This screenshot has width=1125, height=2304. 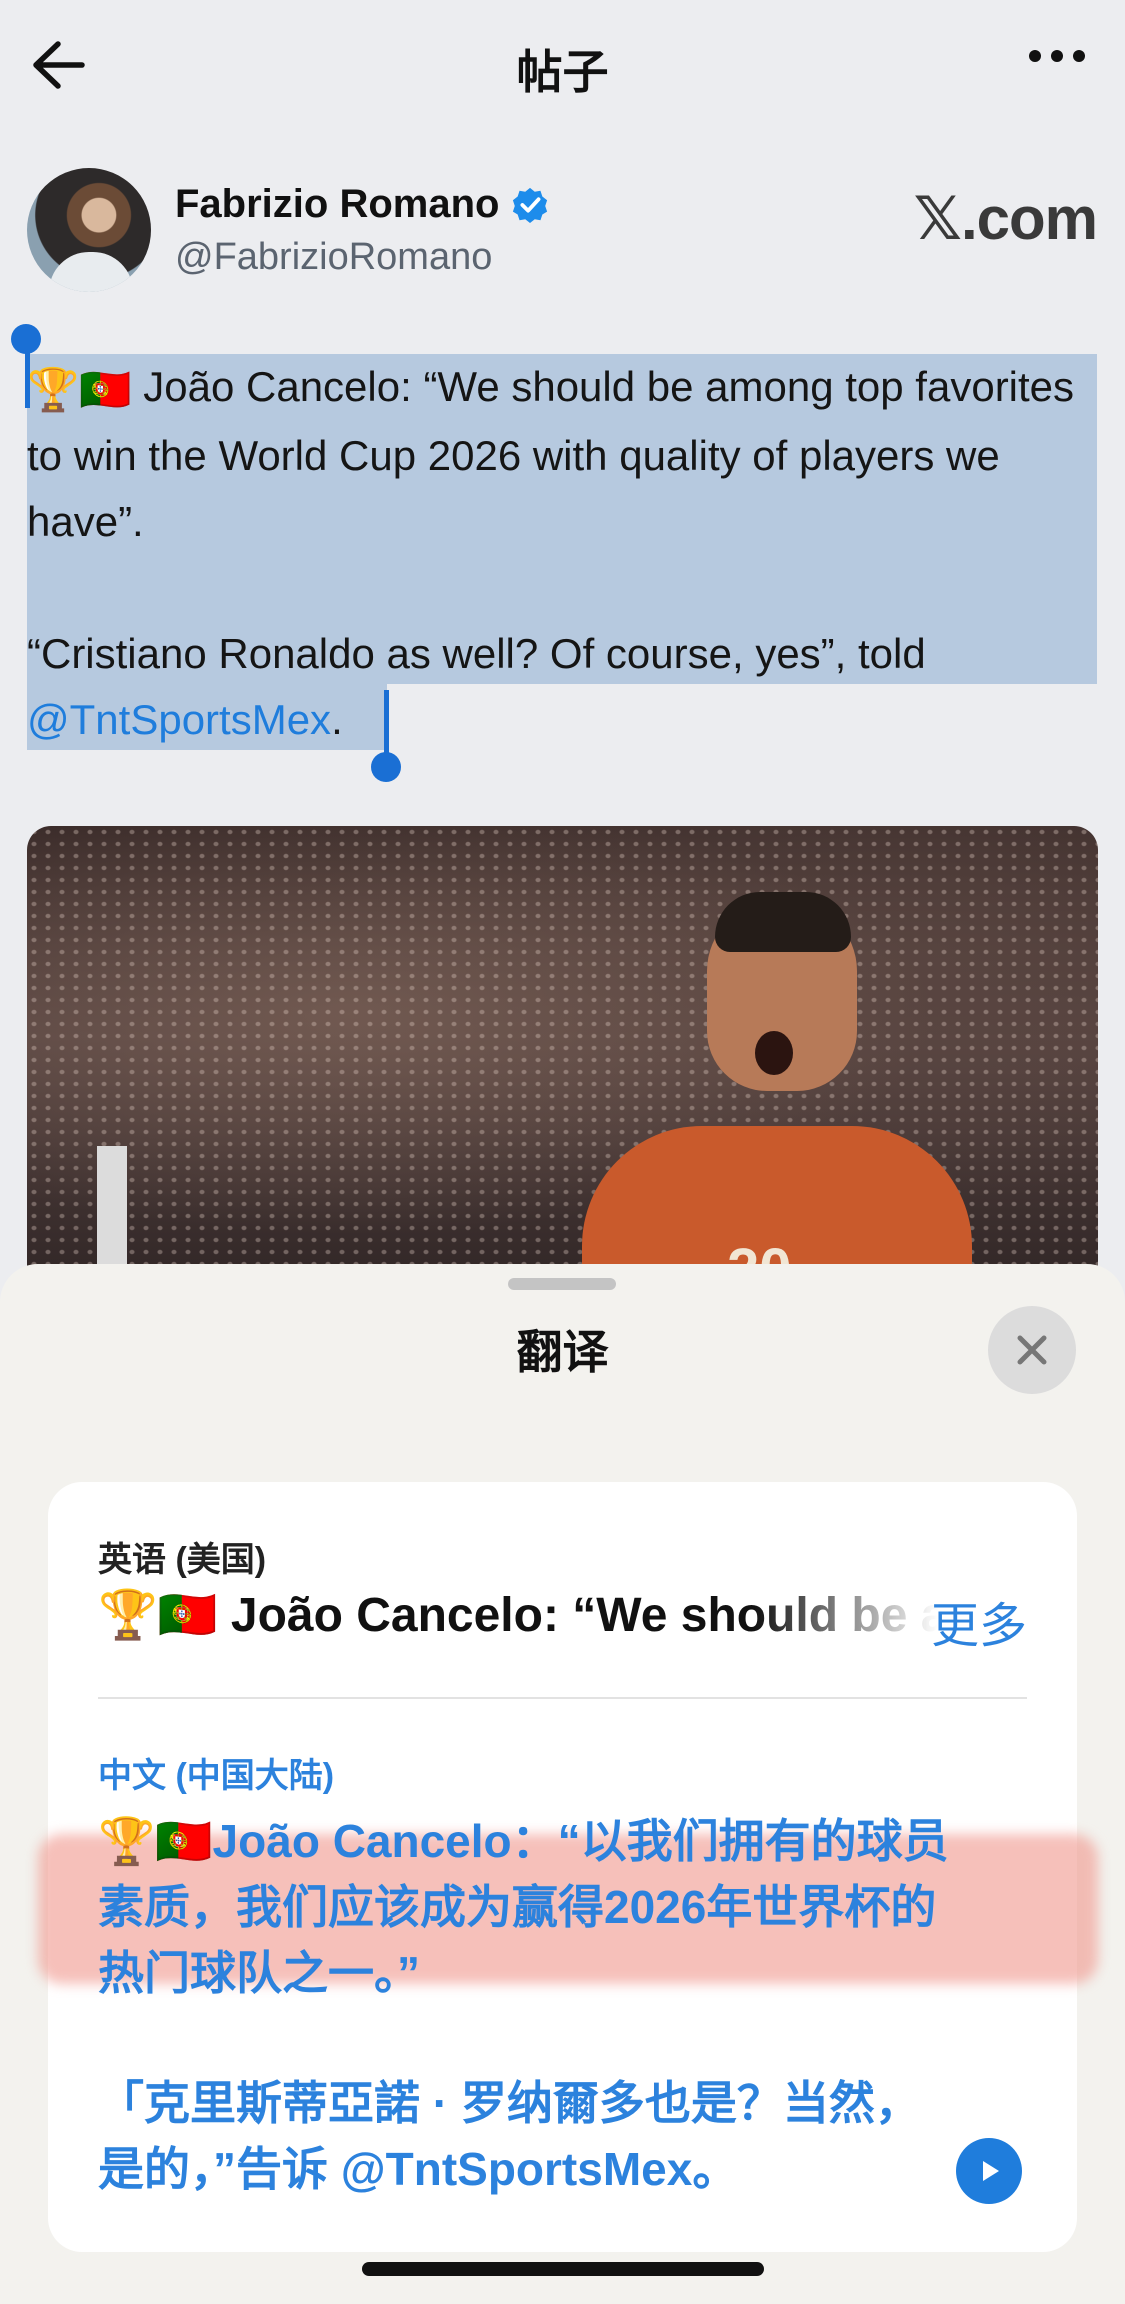 I want to click on sheet-title: 翻译, so click(x=562, y=1352).